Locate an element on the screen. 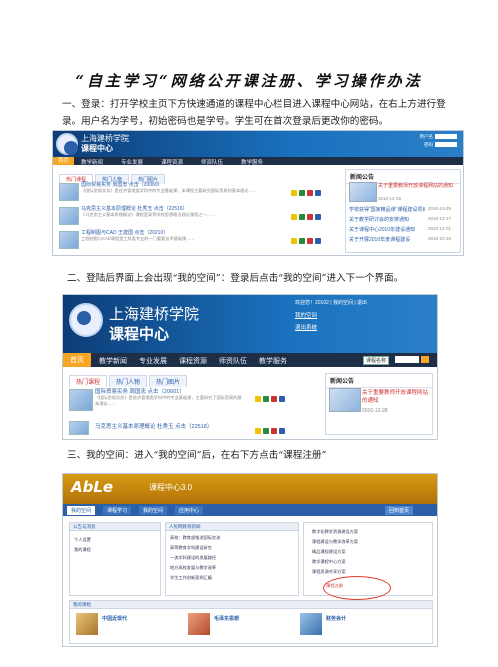 The width and height of the screenshot is (498, 667). highlight-circle is located at coordinates (357, 588).